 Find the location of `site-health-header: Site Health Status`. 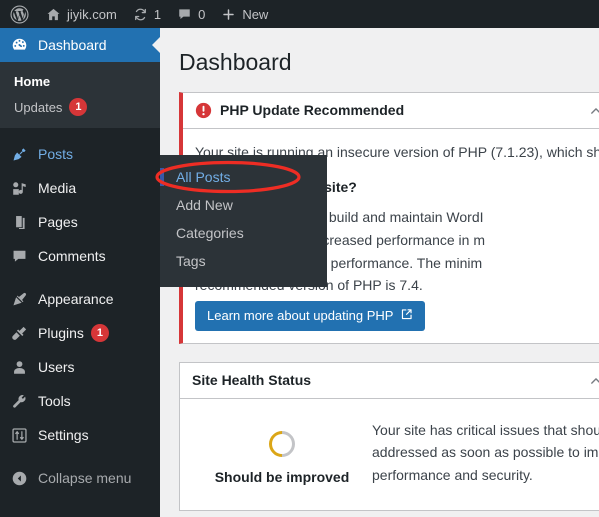

site-health-header: Site Health Status is located at coordinates (389, 381).